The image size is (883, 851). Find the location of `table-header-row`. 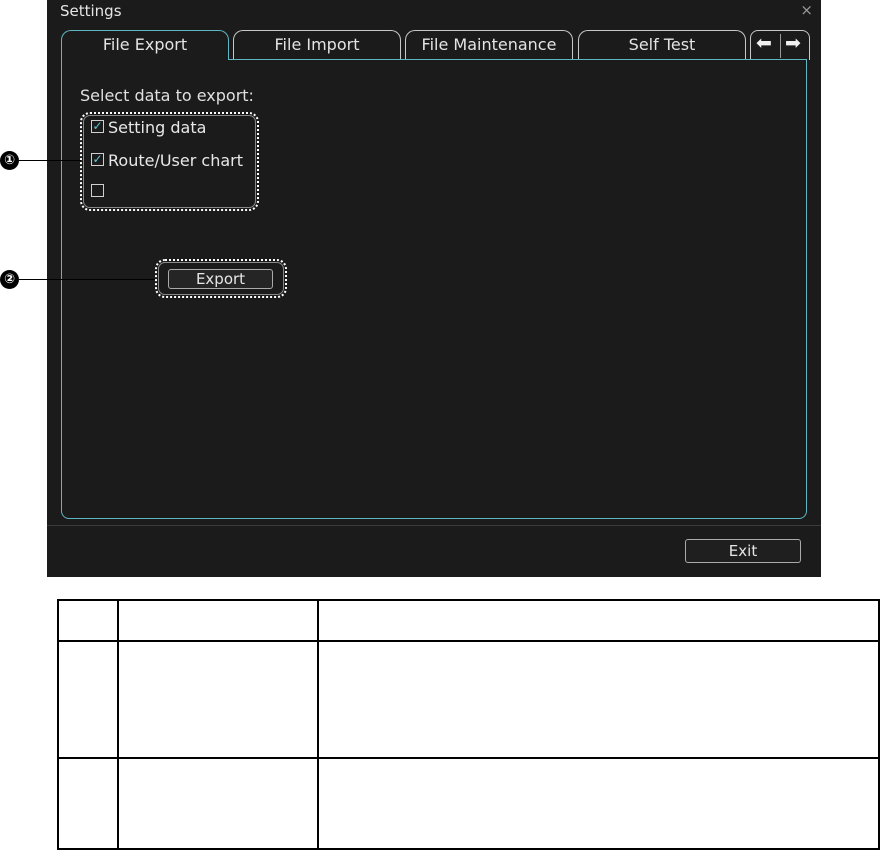

table-header-row is located at coordinates (468, 620).